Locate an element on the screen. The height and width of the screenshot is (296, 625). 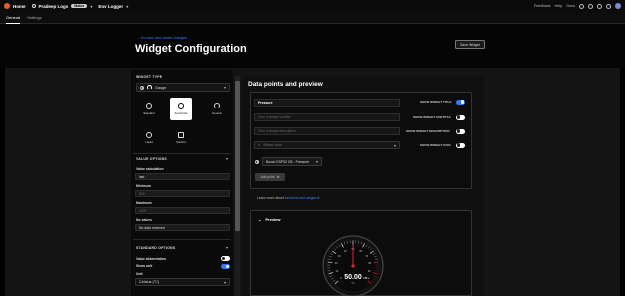
option-show-title: SHOW WIDGET TITLE is located at coordinates (435, 102).